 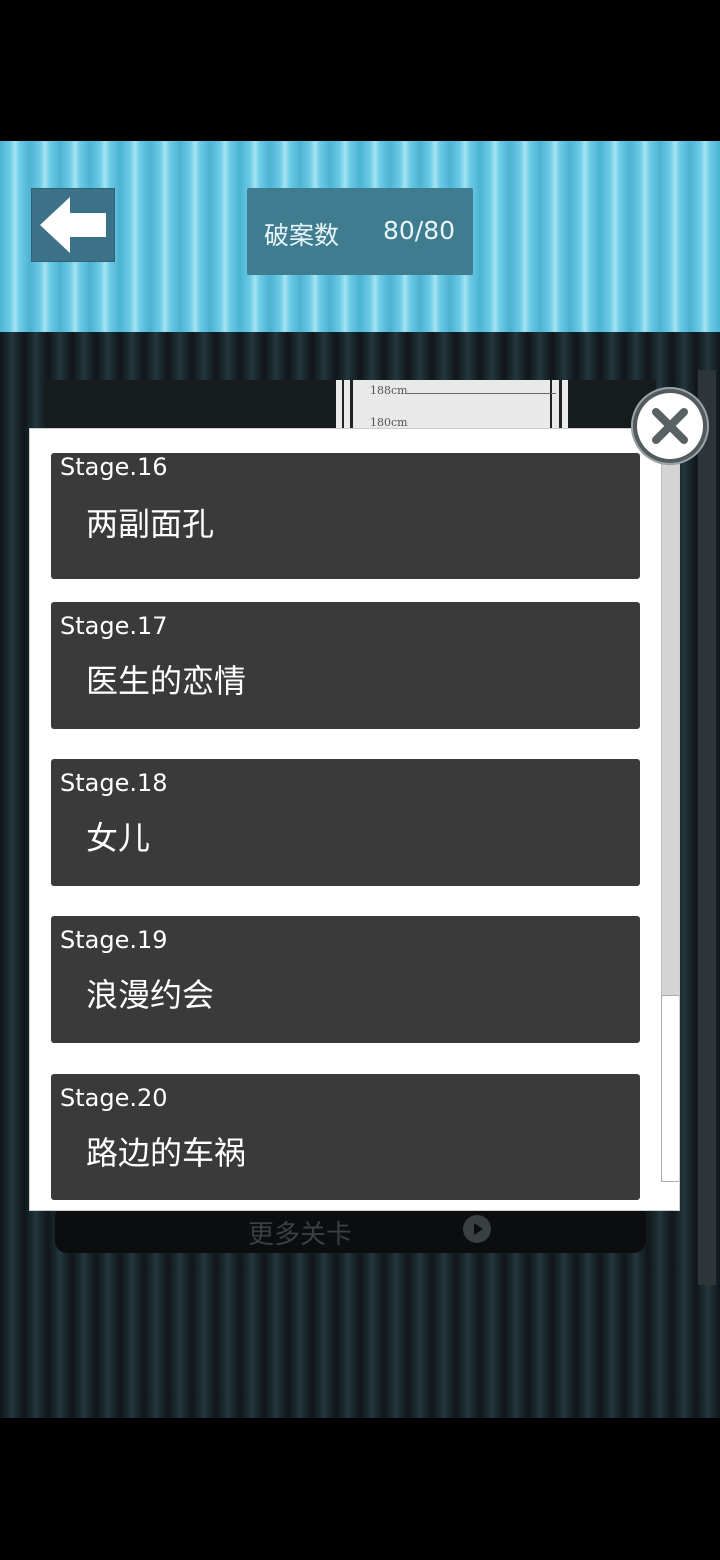 What do you see at coordinates (114, 467) in the screenshot?
I see `stage-number: Stage.16` at bounding box center [114, 467].